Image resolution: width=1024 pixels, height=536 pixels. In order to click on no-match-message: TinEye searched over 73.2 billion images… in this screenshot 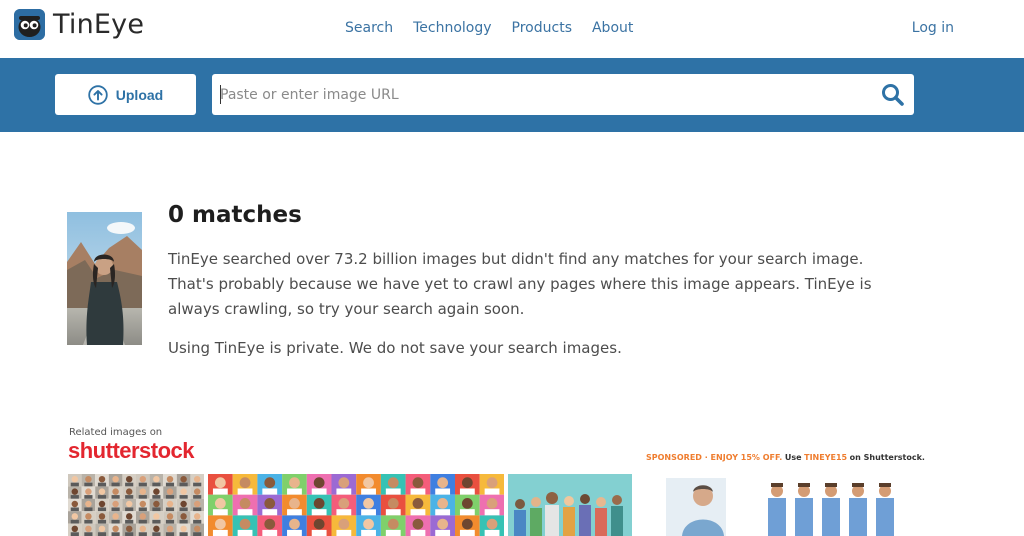, I will do `click(520, 284)`.